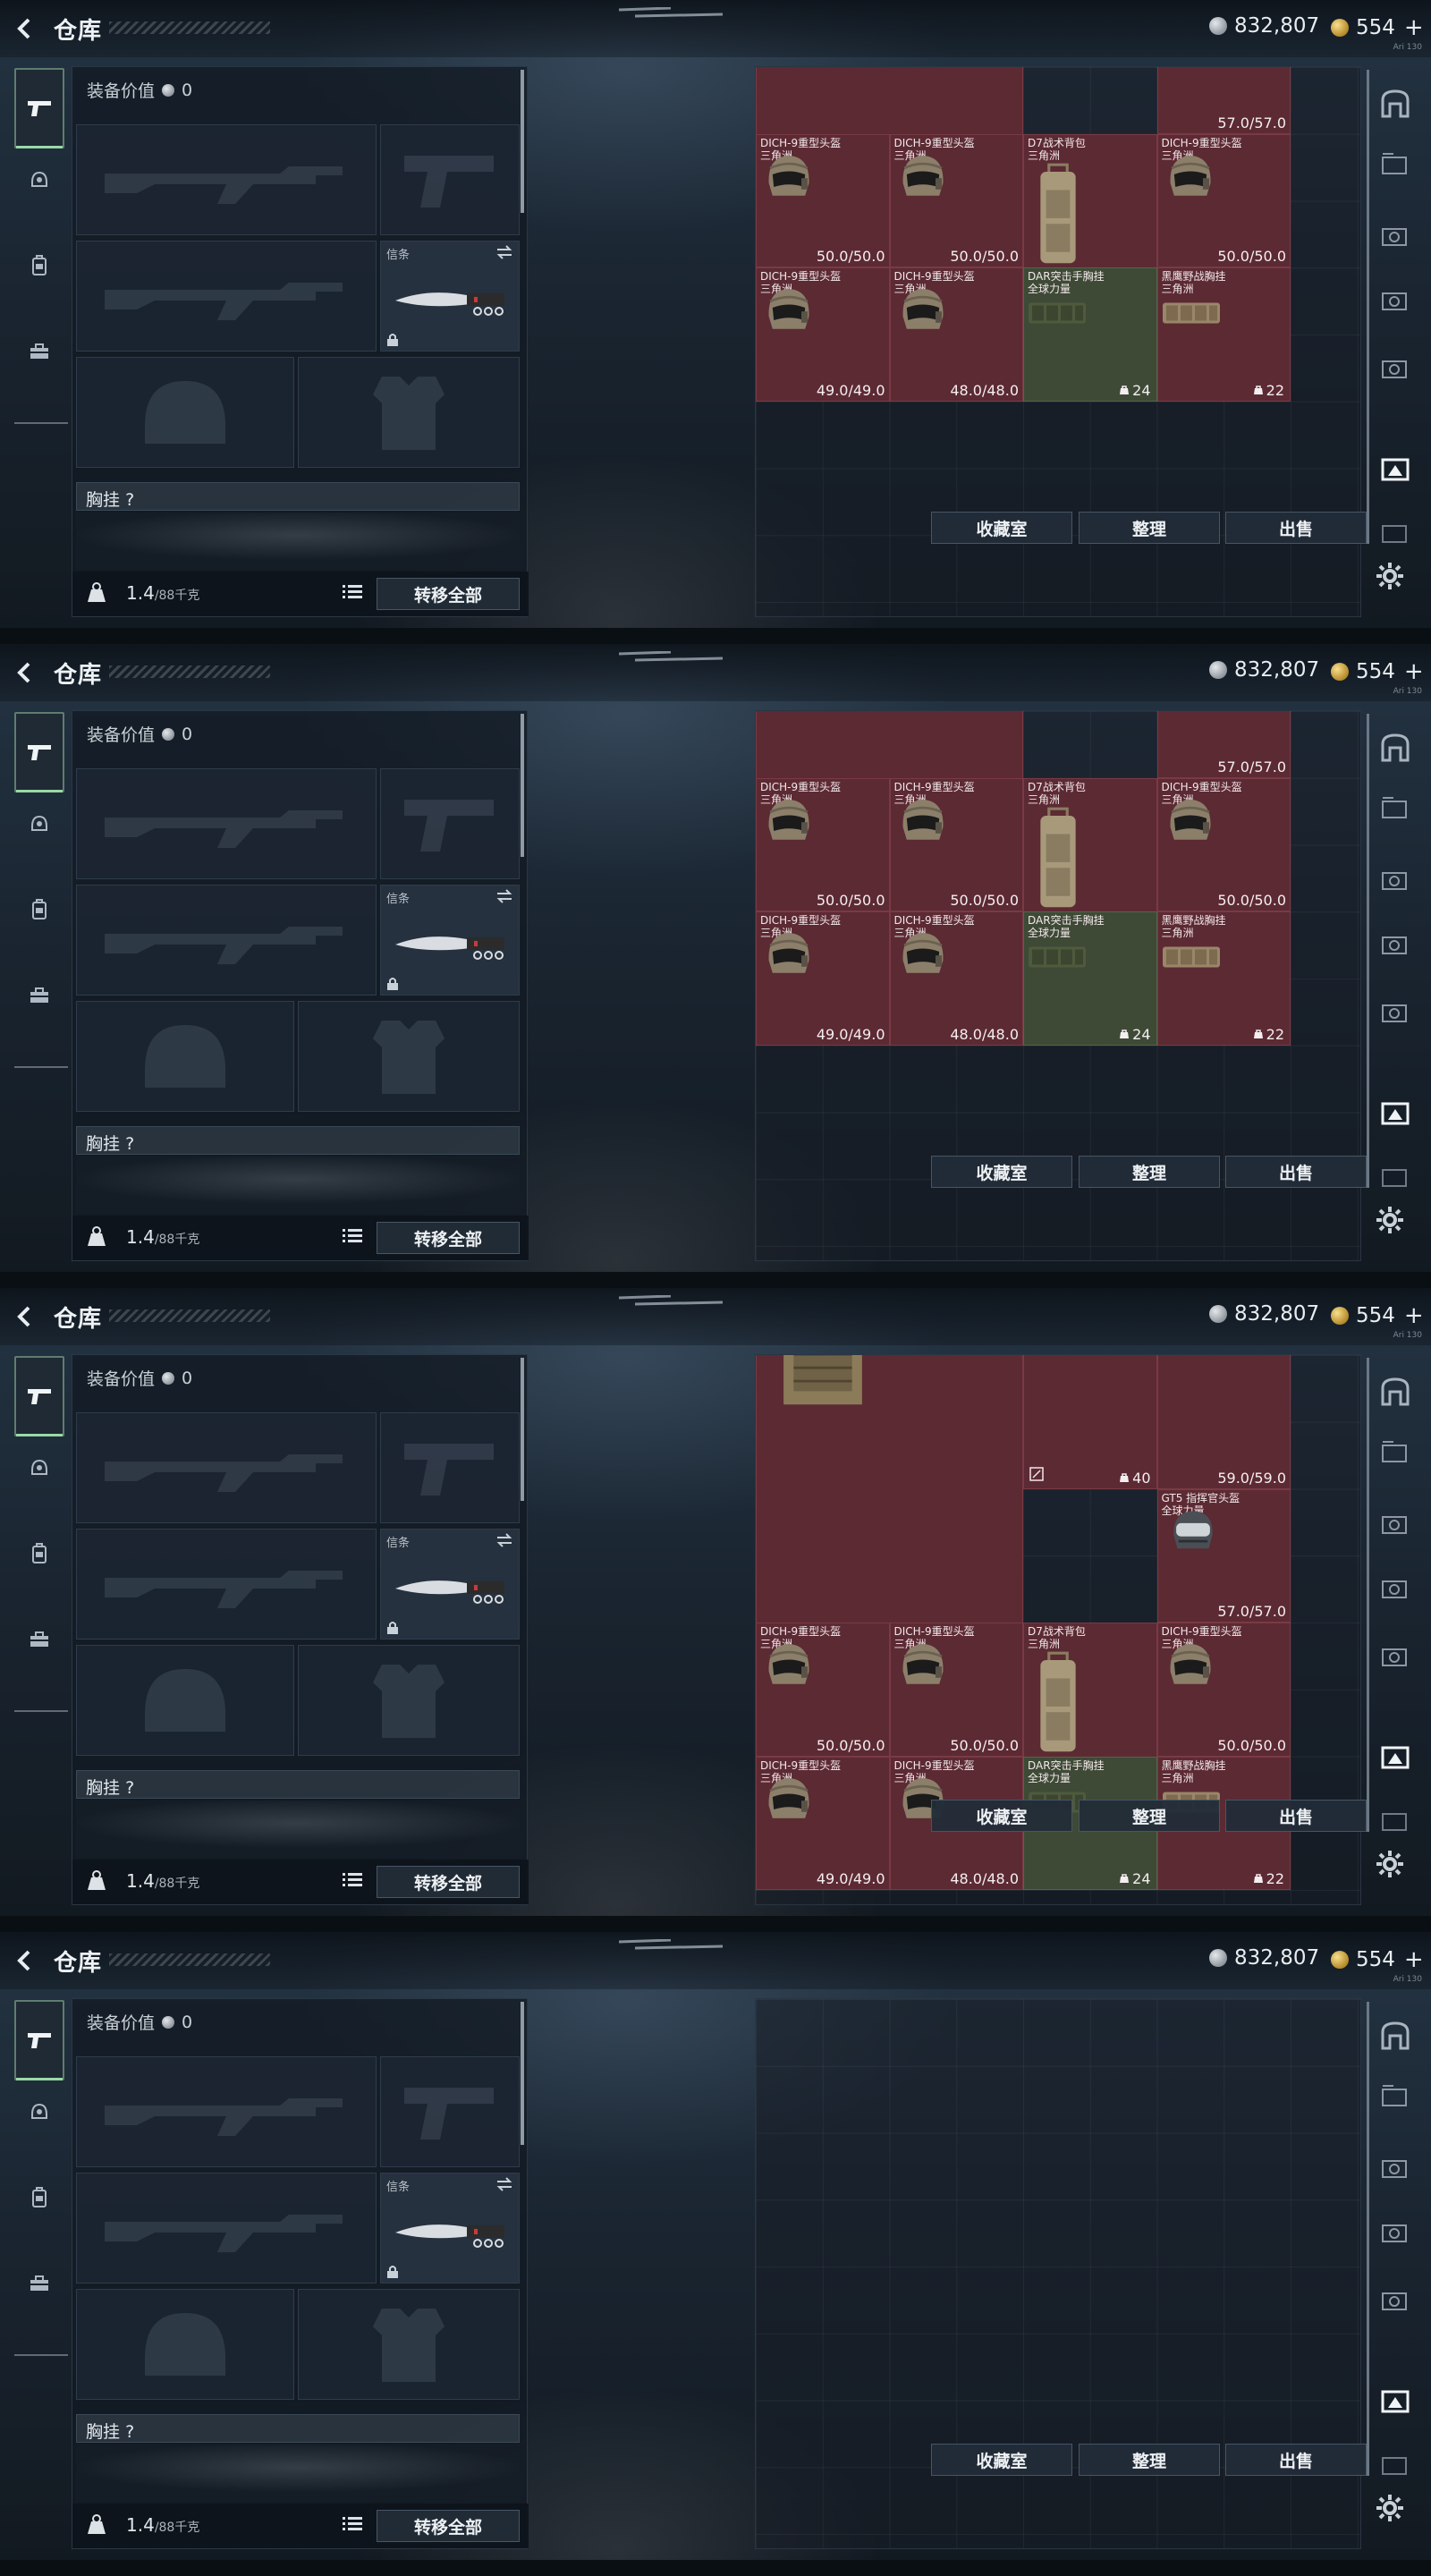 Image resolution: width=1431 pixels, height=2576 pixels. I want to click on rail-scrollbar, so click(1368, 307).